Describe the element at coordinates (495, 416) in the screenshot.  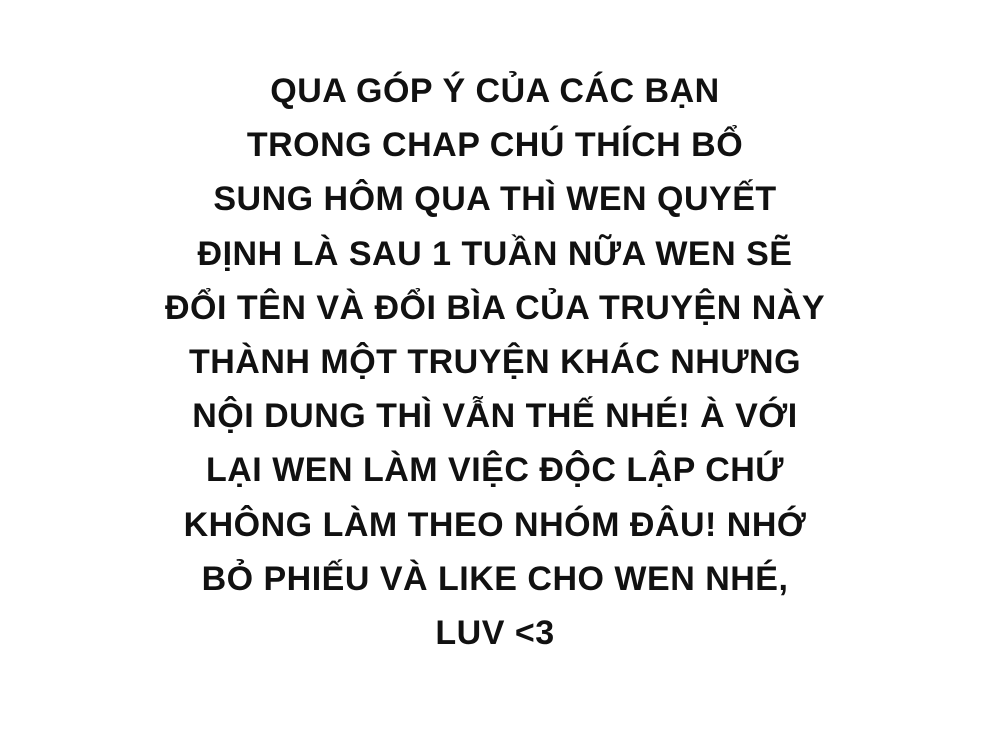
I see `note-line: NỘI DUNG THÌ VẪN THẾ NHÉ! À VỚI` at that location.